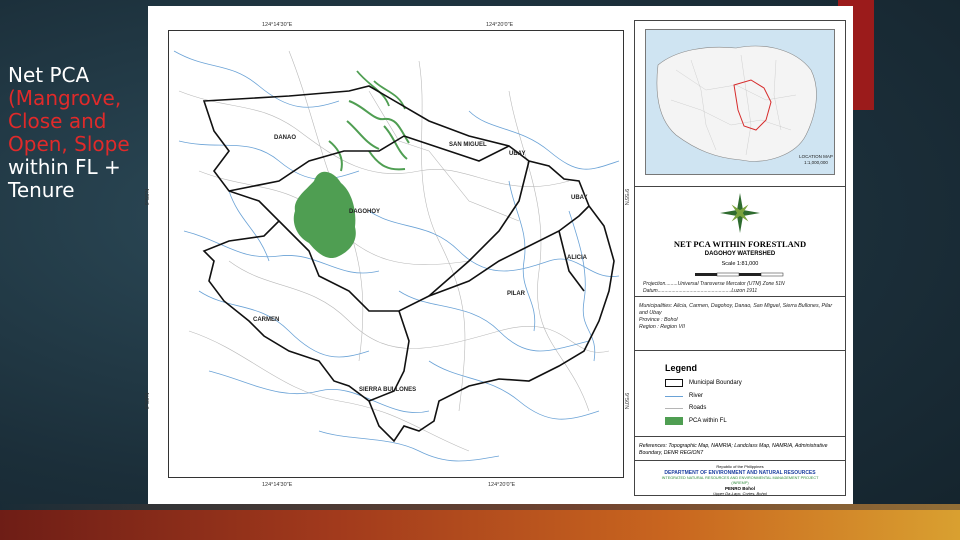  What do you see at coordinates (516, 294) in the screenshot?
I see `place-pilar: PILAR` at bounding box center [516, 294].